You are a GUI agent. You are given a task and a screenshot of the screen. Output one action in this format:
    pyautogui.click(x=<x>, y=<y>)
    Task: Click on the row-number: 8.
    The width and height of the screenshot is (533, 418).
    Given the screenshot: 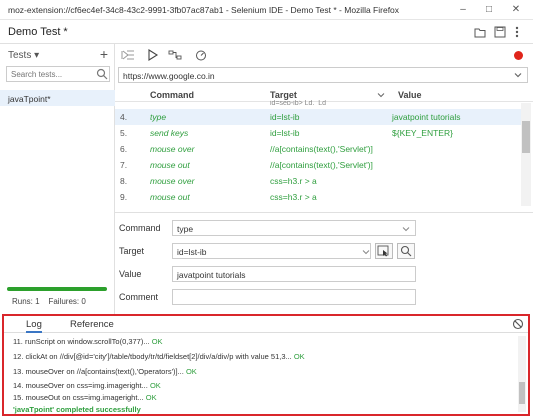 What is the action you would take?
    pyautogui.click(x=124, y=181)
    